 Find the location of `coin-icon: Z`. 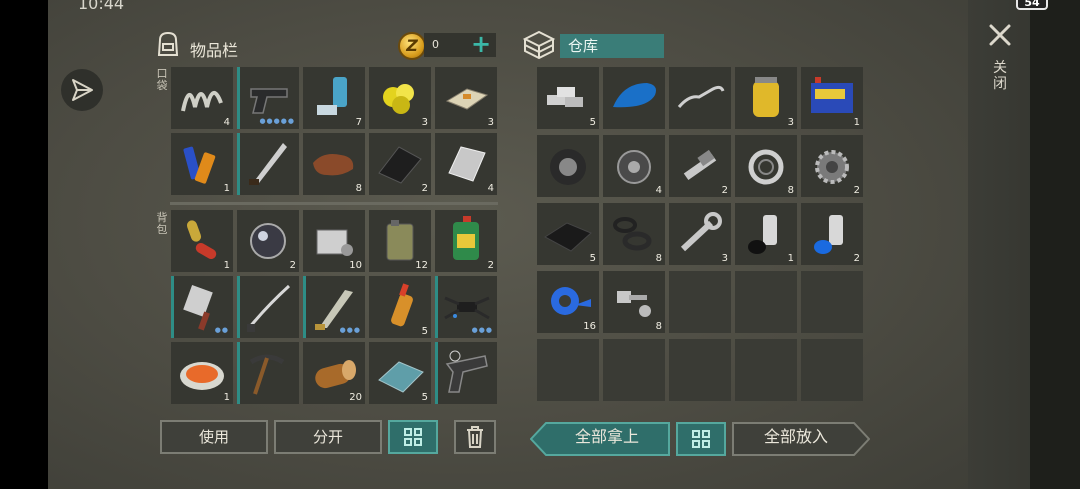

coin-icon: Z is located at coordinates (412, 46).